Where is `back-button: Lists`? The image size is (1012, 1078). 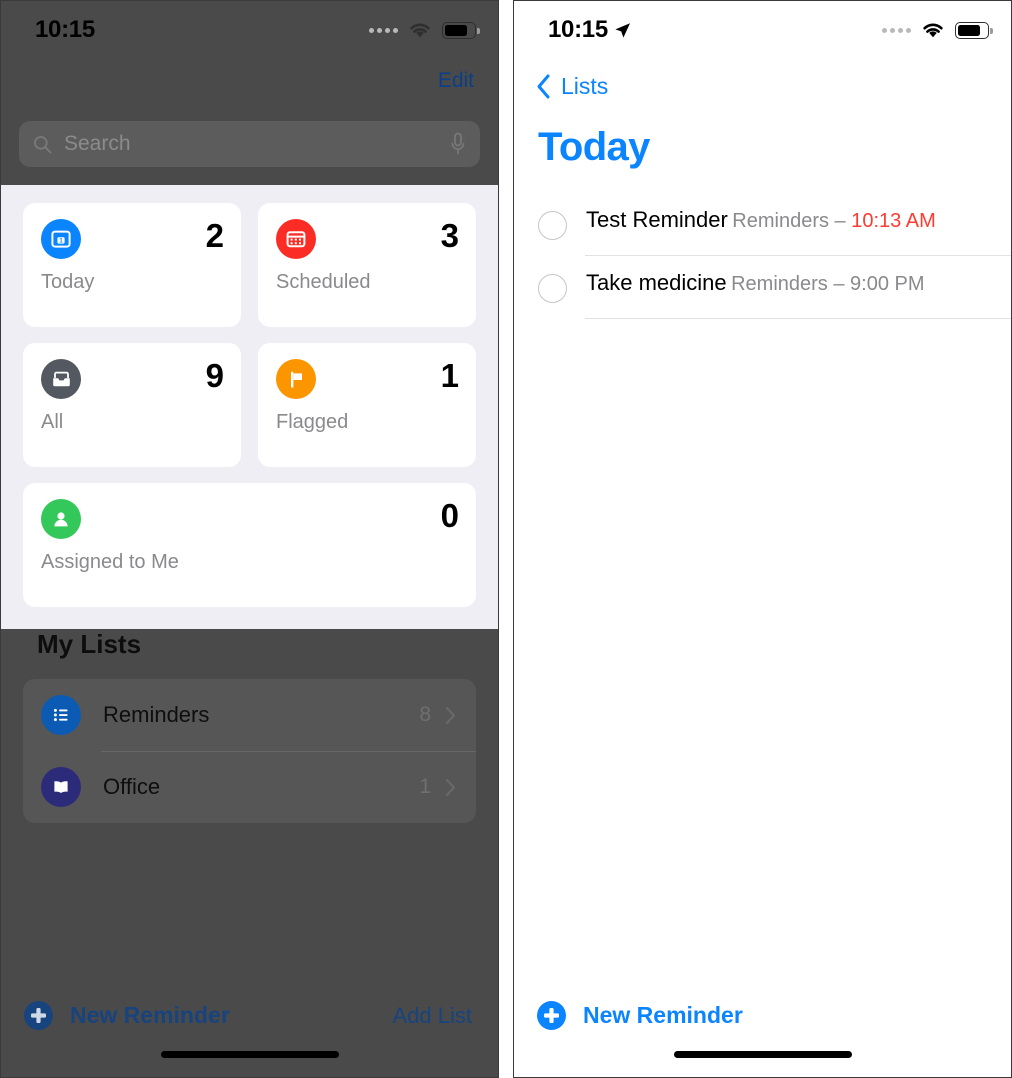 back-button: Lists is located at coordinates (572, 86).